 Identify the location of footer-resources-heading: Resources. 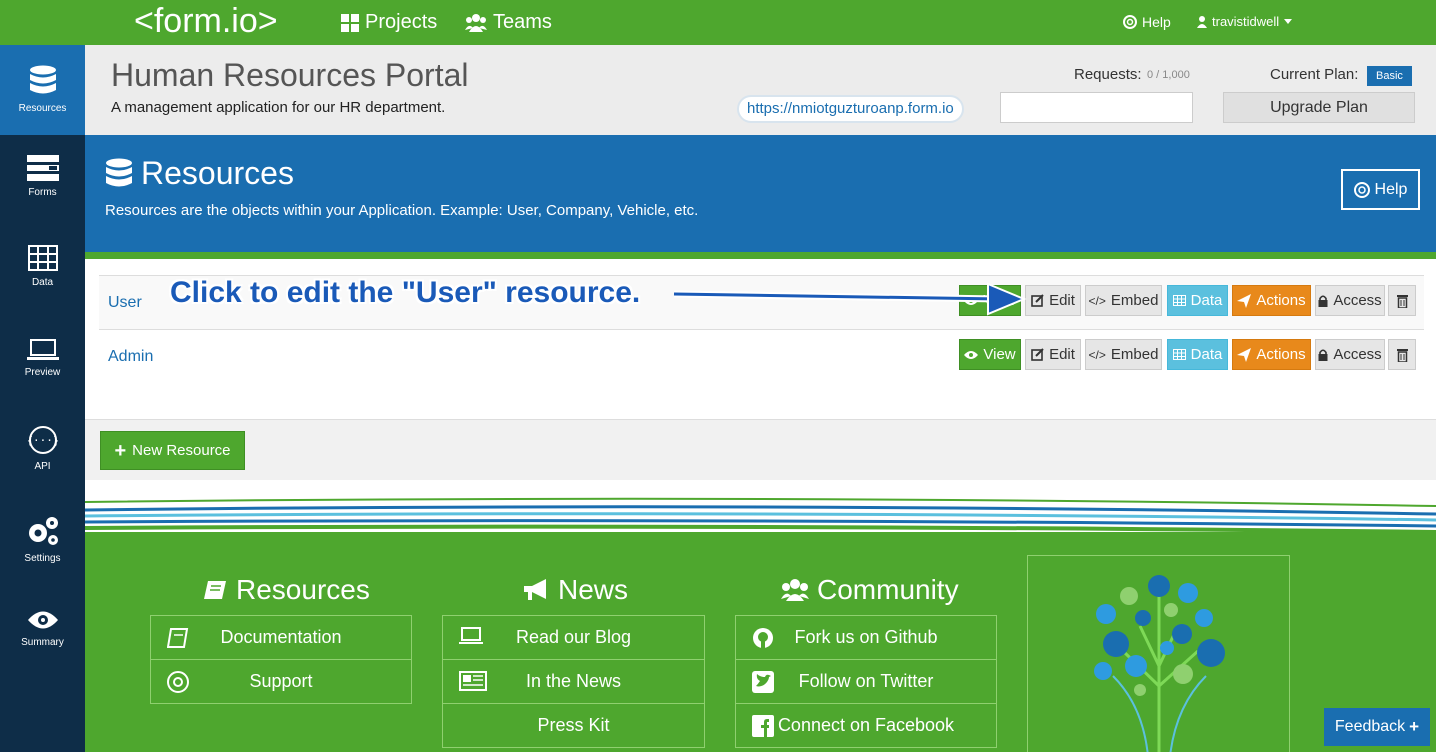
(287, 590).